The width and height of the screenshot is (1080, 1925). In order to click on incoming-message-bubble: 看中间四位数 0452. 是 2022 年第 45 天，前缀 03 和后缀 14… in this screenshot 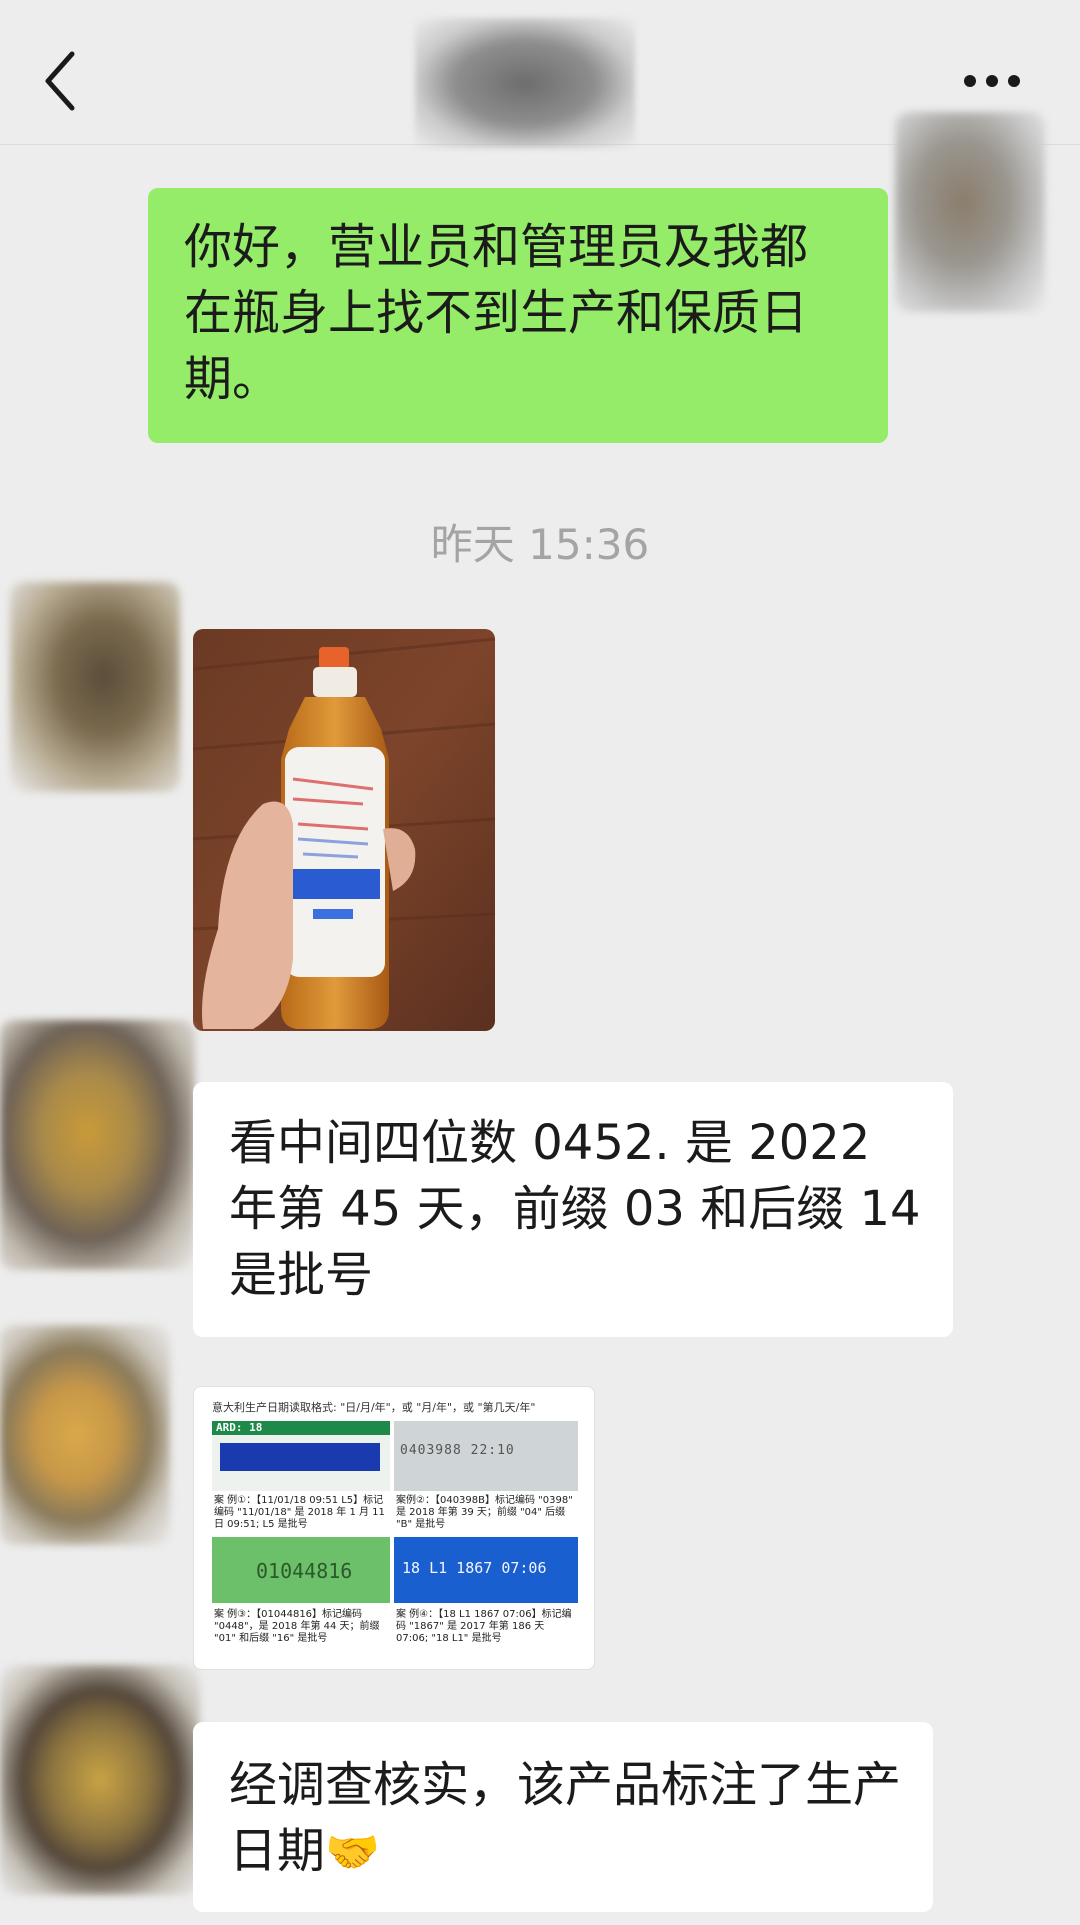, I will do `click(573, 1209)`.